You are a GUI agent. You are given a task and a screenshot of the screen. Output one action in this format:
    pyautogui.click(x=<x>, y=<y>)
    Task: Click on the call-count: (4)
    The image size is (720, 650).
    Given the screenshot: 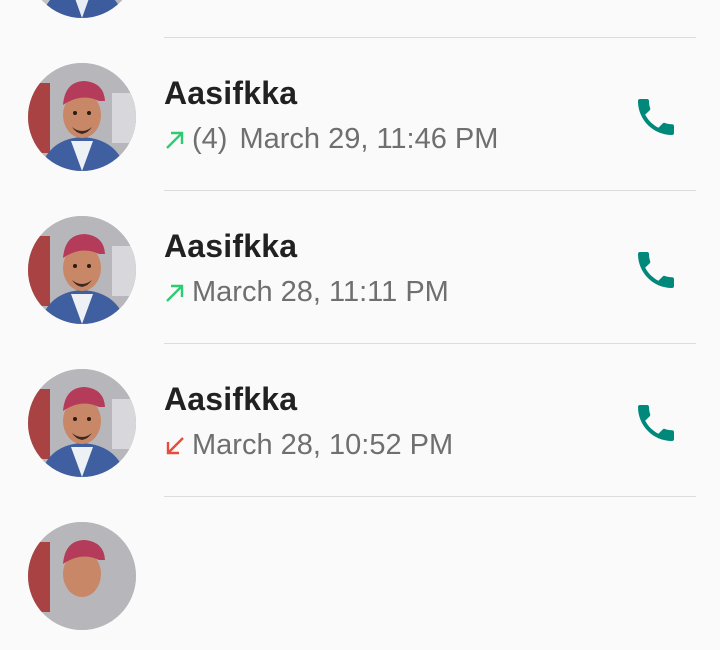 What is the action you would take?
    pyautogui.click(x=210, y=139)
    